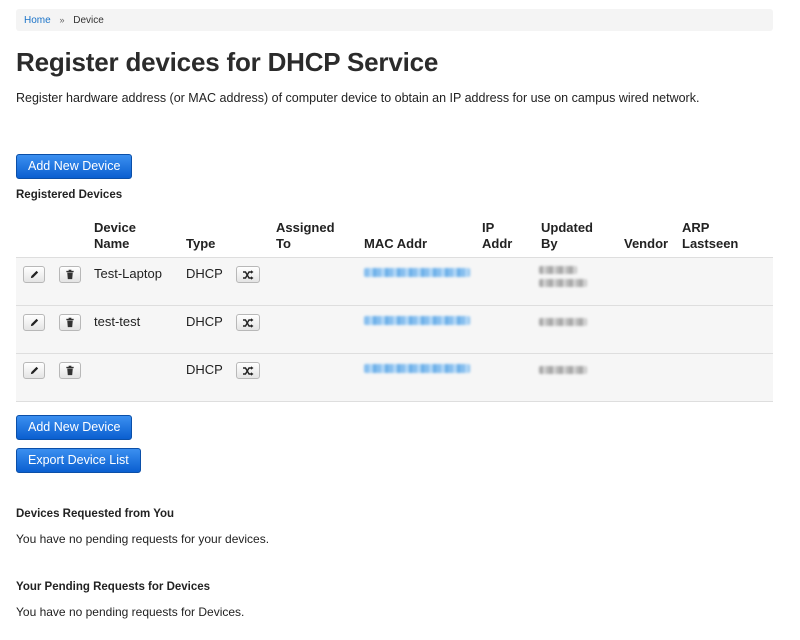  What do you see at coordinates (117, 321) in the screenshot?
I see `device-name: test-test` at bounding box center [117, 321].